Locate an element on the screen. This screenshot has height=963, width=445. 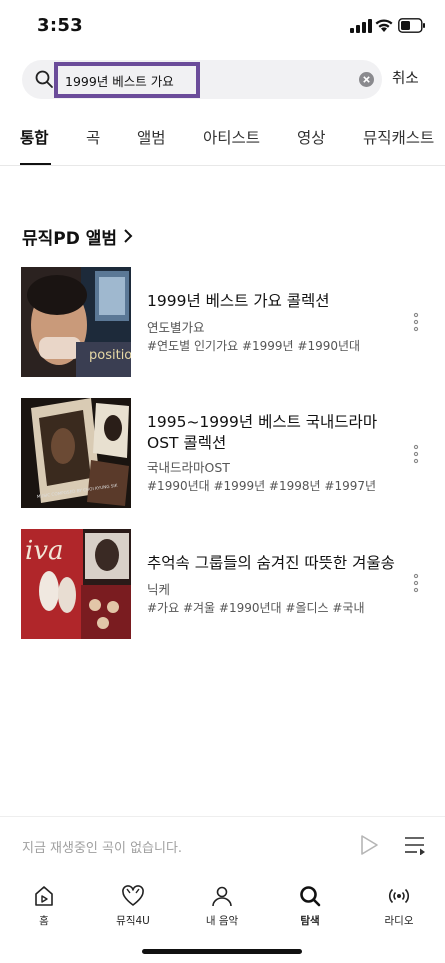
album-cover-text: position is located at coordinates (110, 355).